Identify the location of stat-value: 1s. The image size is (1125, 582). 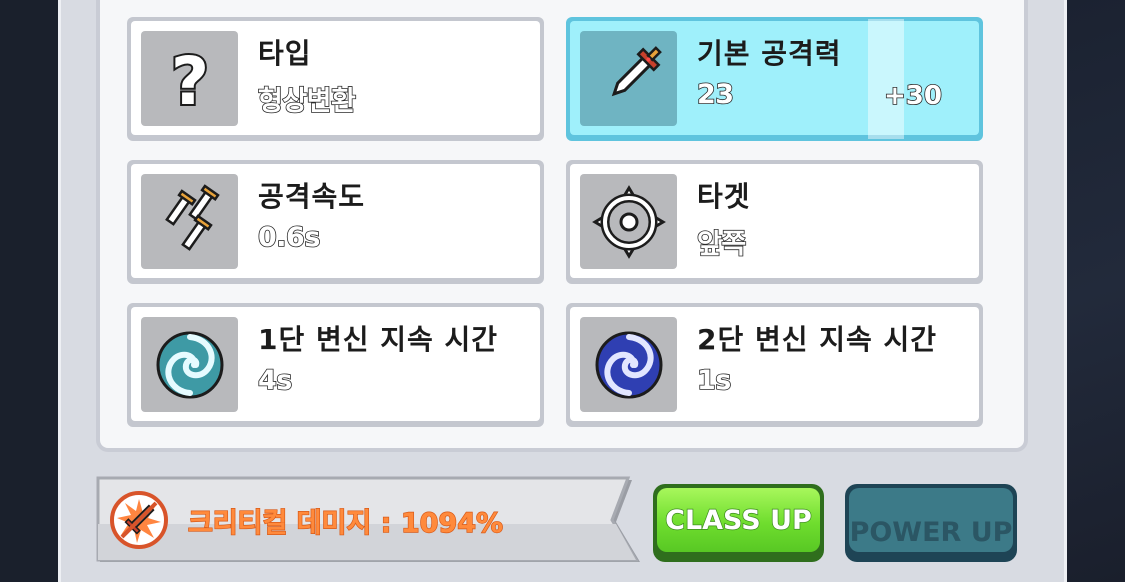
(714, 380).